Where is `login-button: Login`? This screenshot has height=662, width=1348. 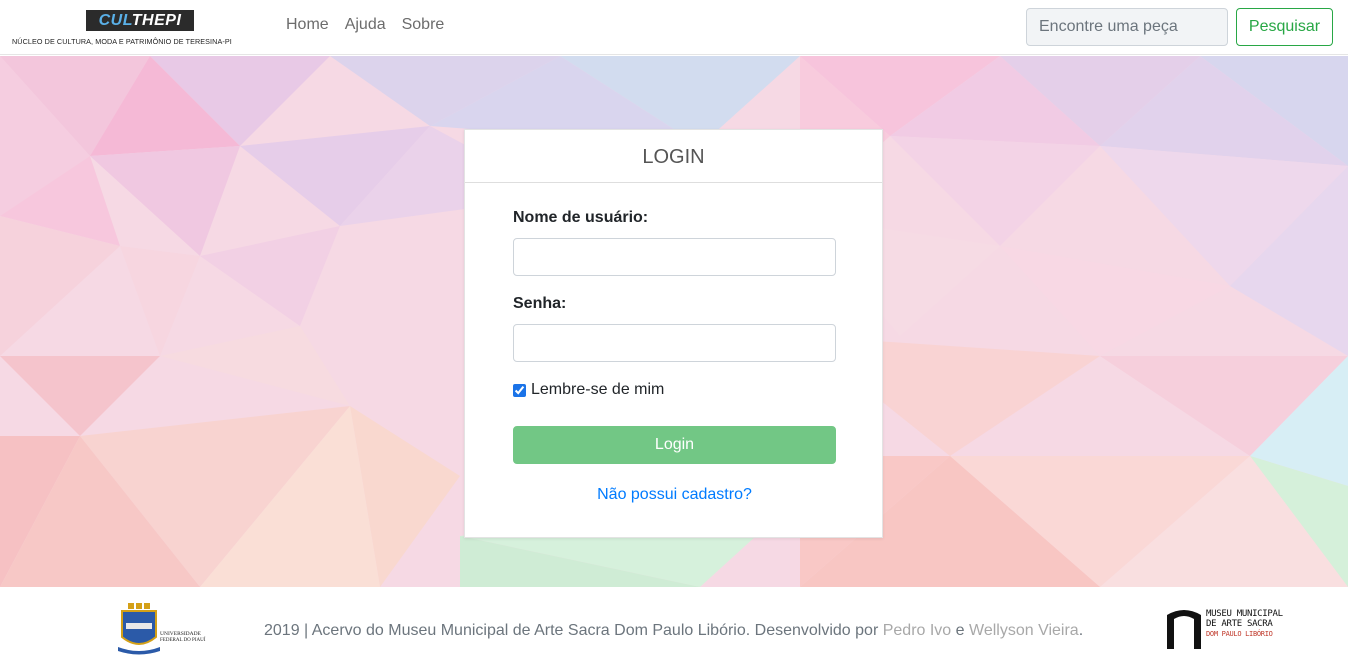 login-button: Login is located at coordinates (674, 445).